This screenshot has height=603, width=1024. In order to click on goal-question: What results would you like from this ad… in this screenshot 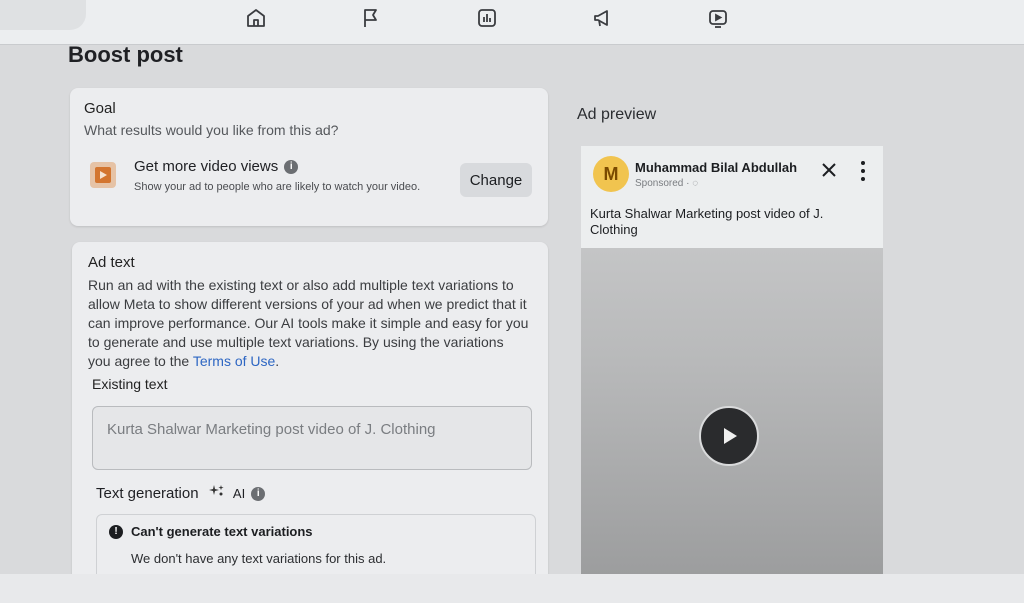, I will do `click(211, 130)`.